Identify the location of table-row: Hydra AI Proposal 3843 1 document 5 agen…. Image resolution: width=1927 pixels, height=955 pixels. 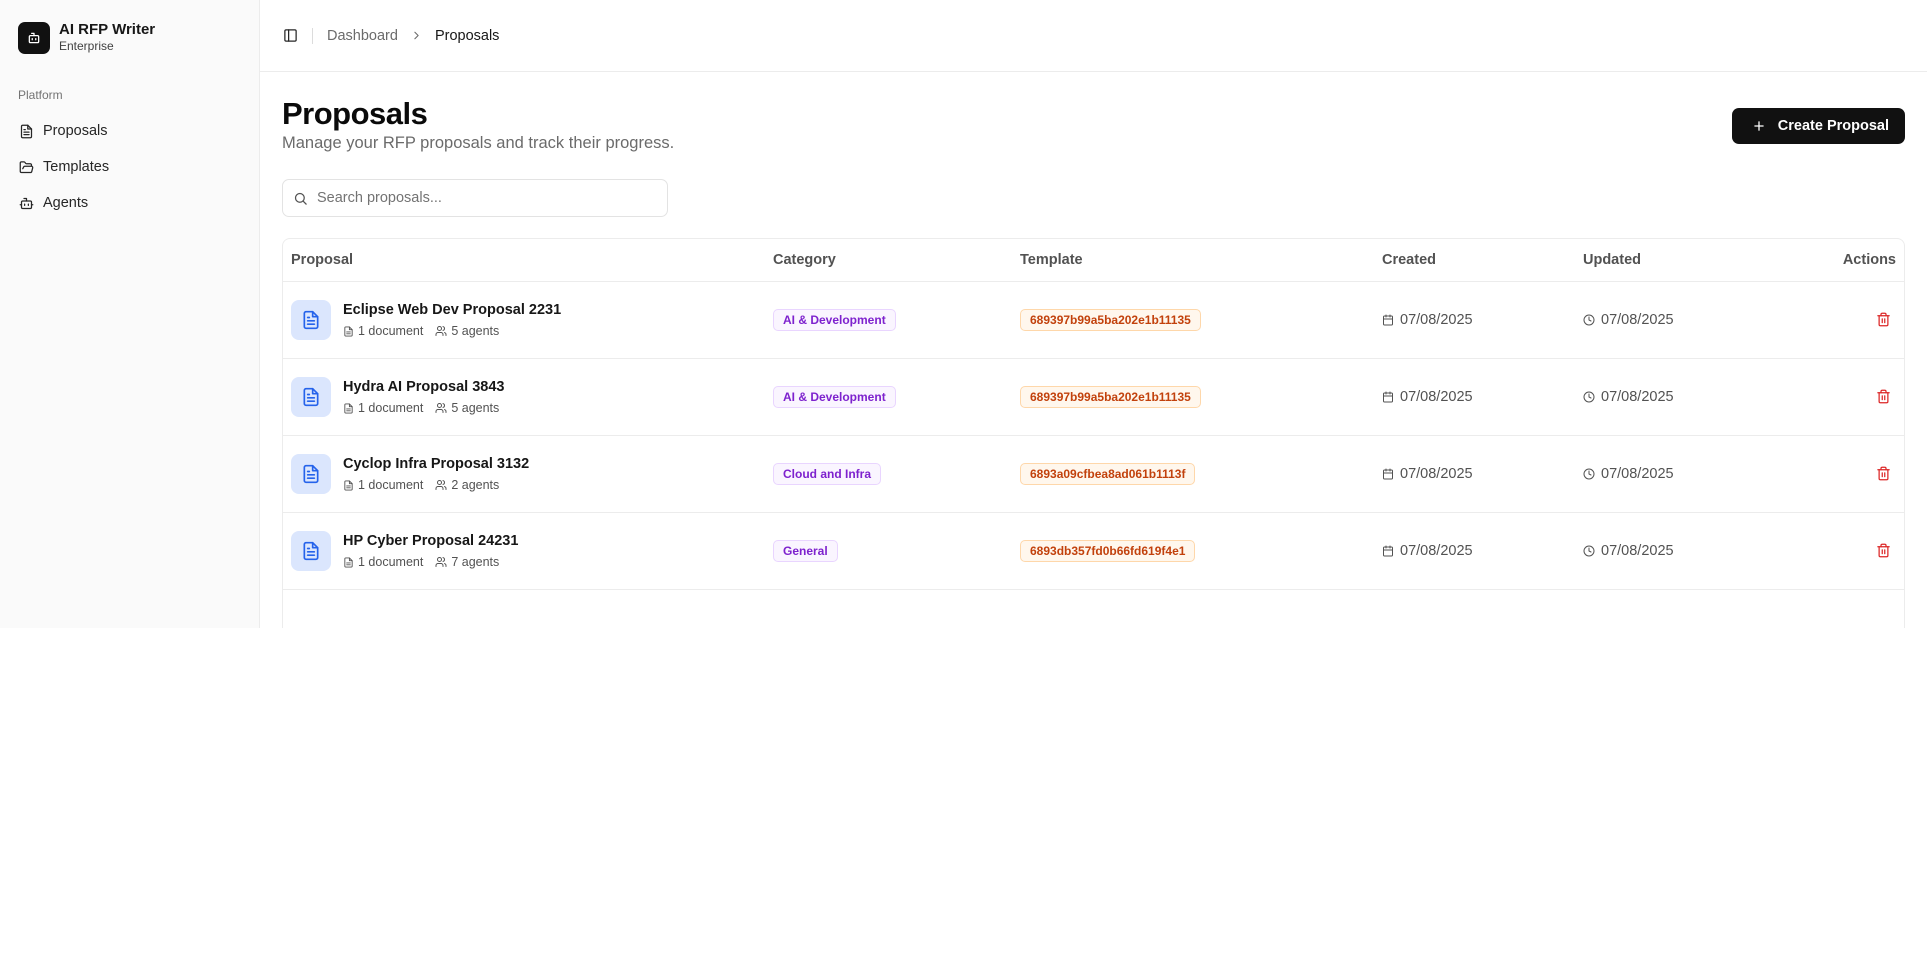
(1093, 397).